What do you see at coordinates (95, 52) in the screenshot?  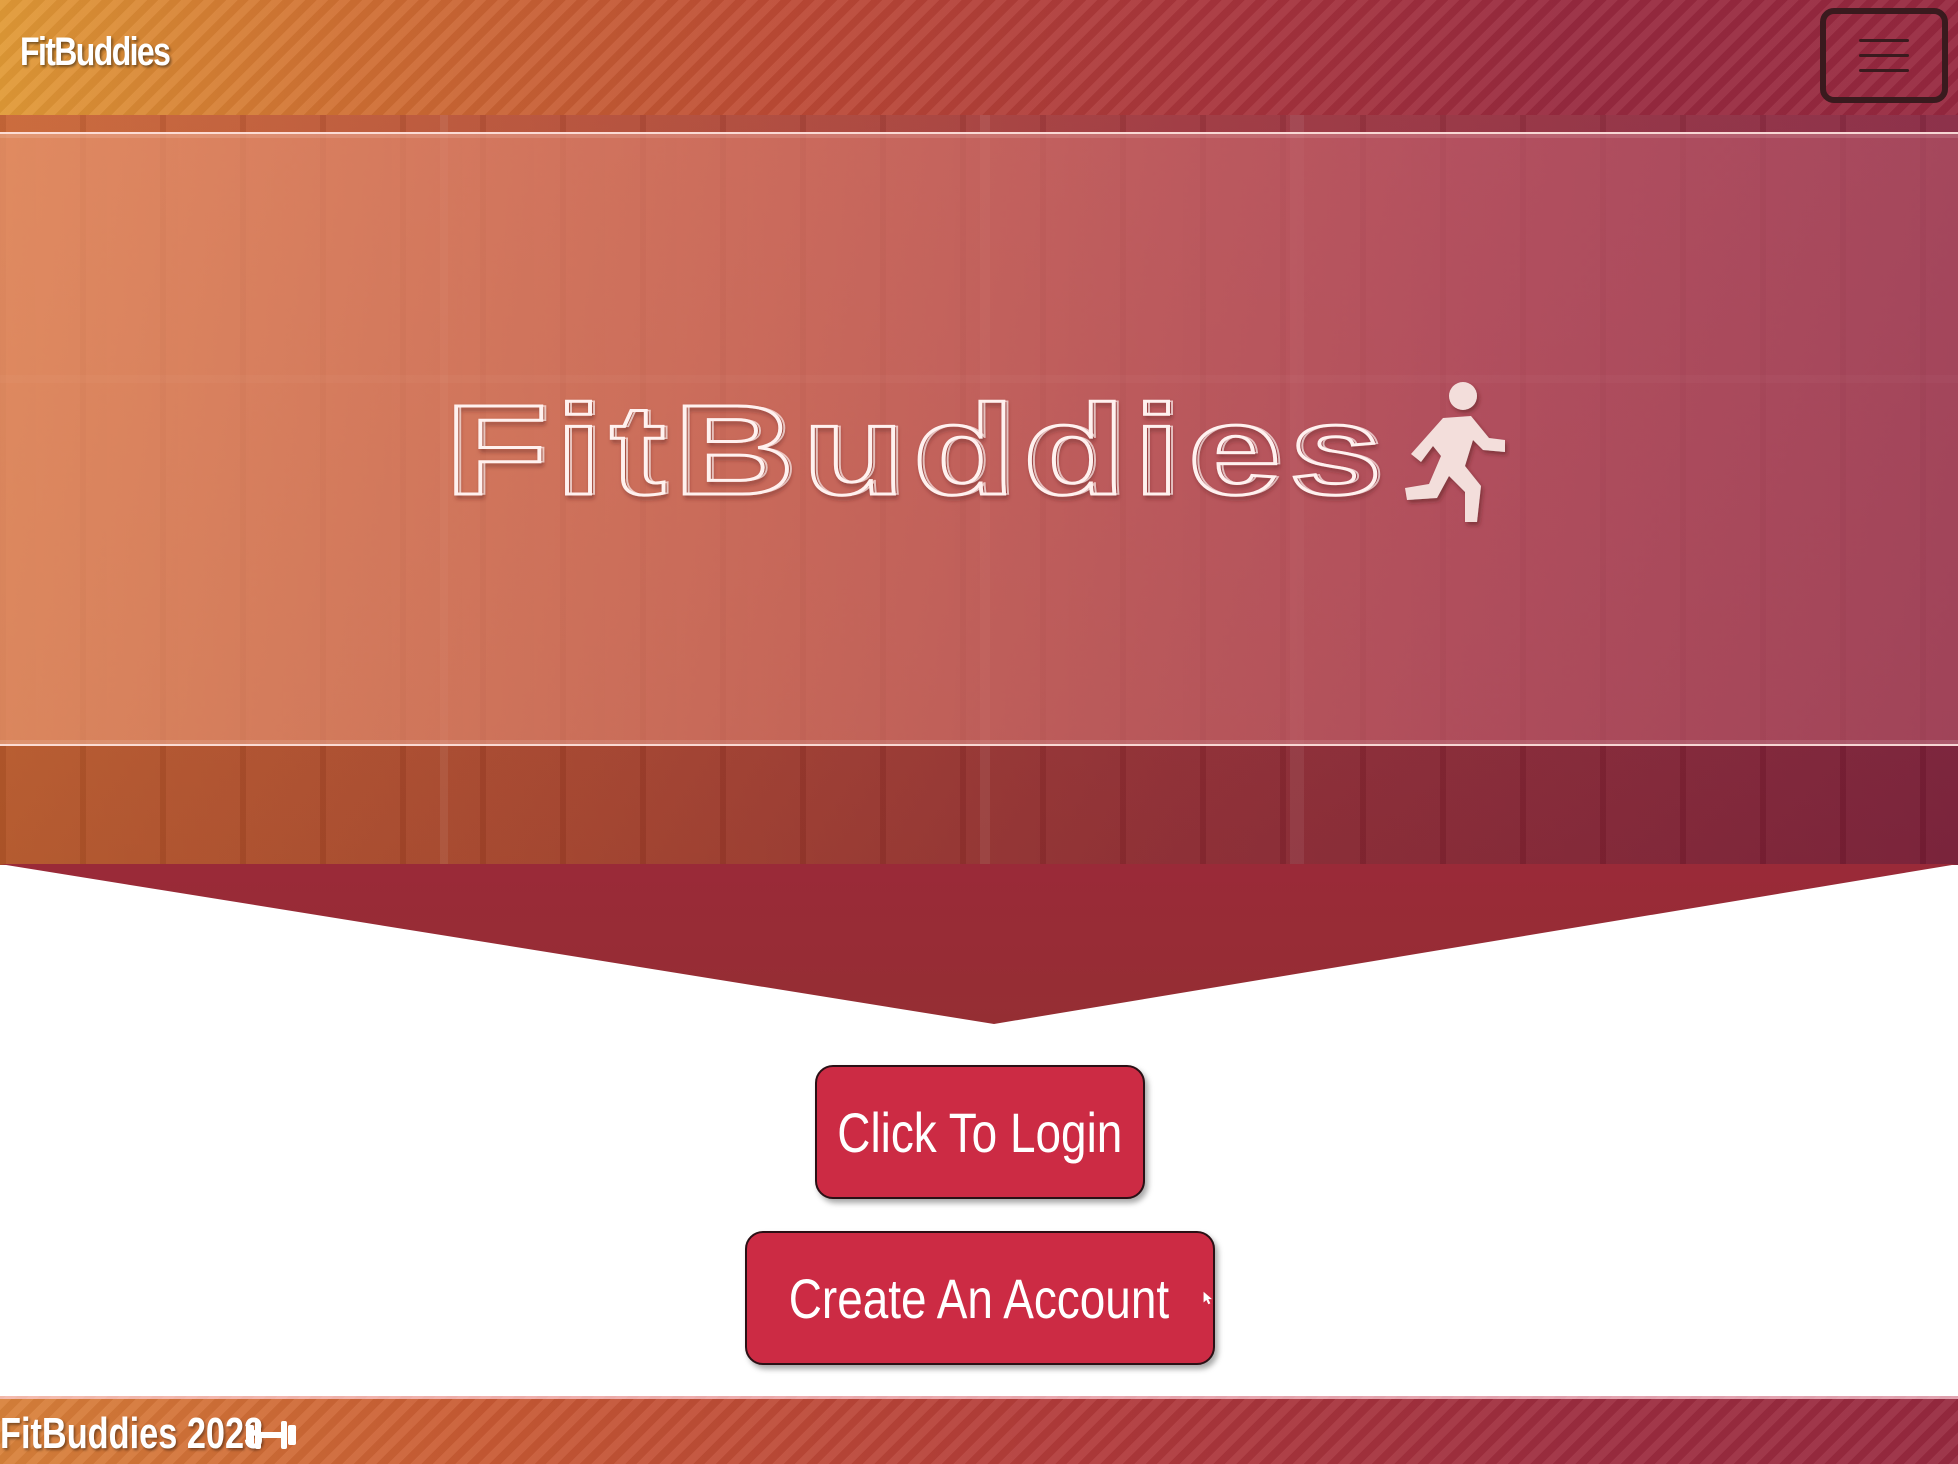 I see `navbar-brand: FitBuddies` at bounding box center [95, 52].